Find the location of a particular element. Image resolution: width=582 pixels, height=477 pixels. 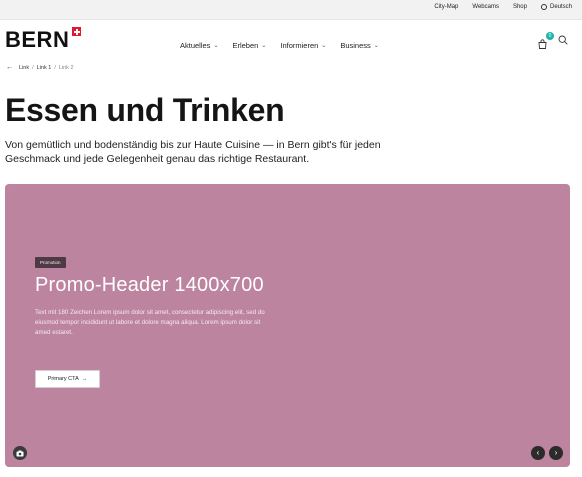

nav-item-business: Business ⌄ is located at coordinates (359, 45).